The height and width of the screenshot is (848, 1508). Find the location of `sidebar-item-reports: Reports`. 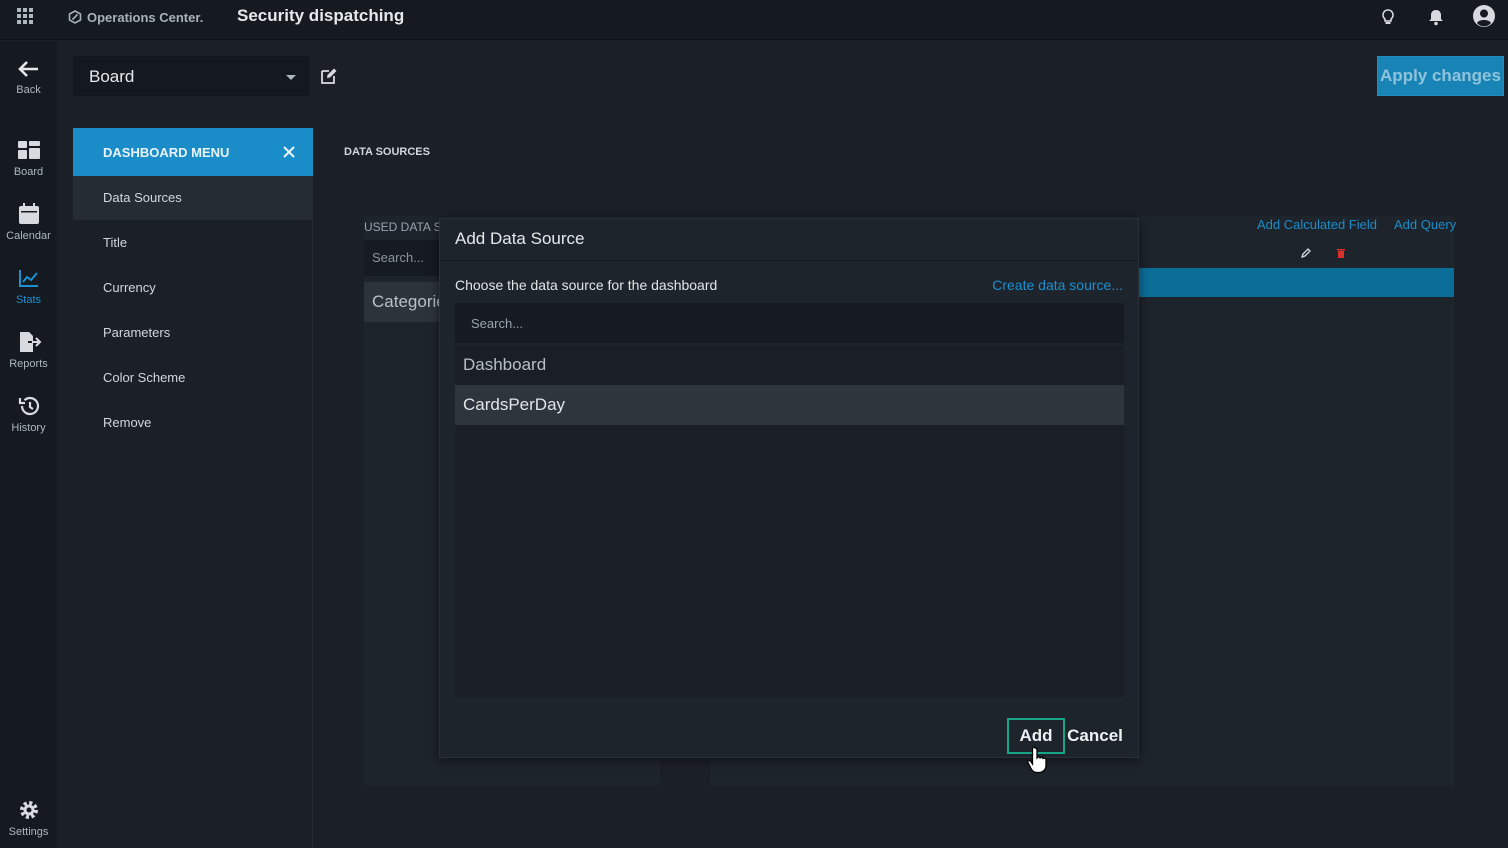

sidebar-item-reports: Reports is located at coordinates (28, 356).